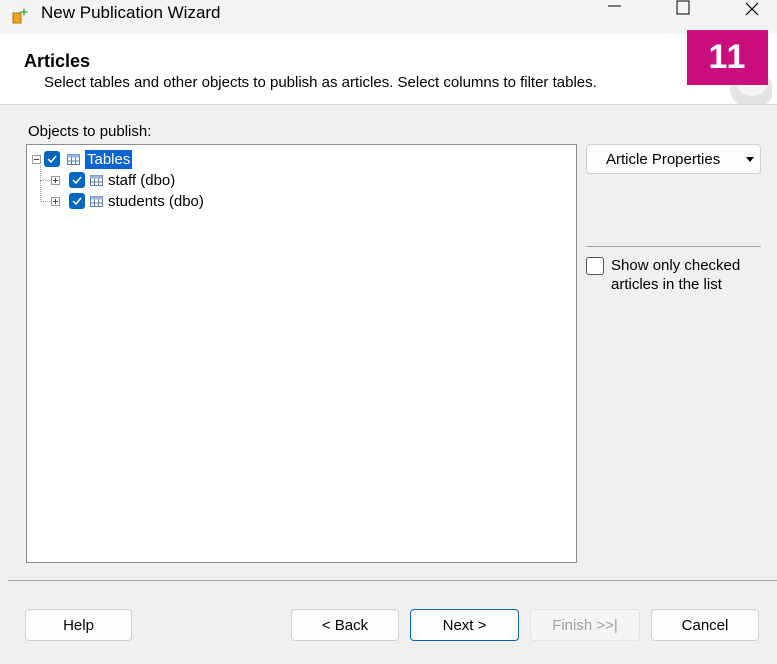 This screenshot has width=777, height=664. I want to click on dropdown-arrow-icon, so click(750, 159).